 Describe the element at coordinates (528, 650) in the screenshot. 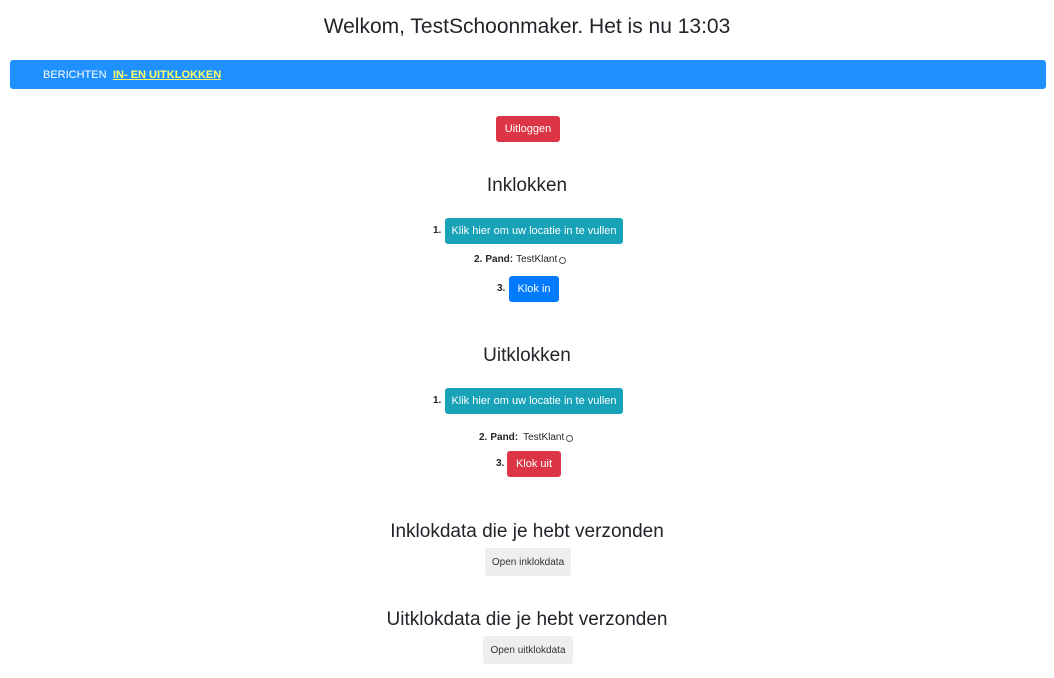

I see `open-uitklokdata-button: Open uitklokdata` at that location.